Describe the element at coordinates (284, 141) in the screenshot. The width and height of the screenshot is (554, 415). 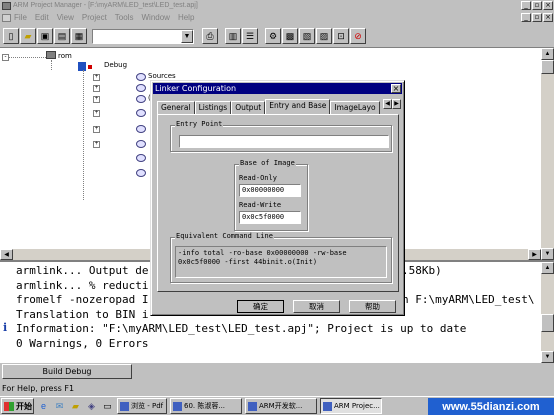
I see `entry-point-input` at that location.